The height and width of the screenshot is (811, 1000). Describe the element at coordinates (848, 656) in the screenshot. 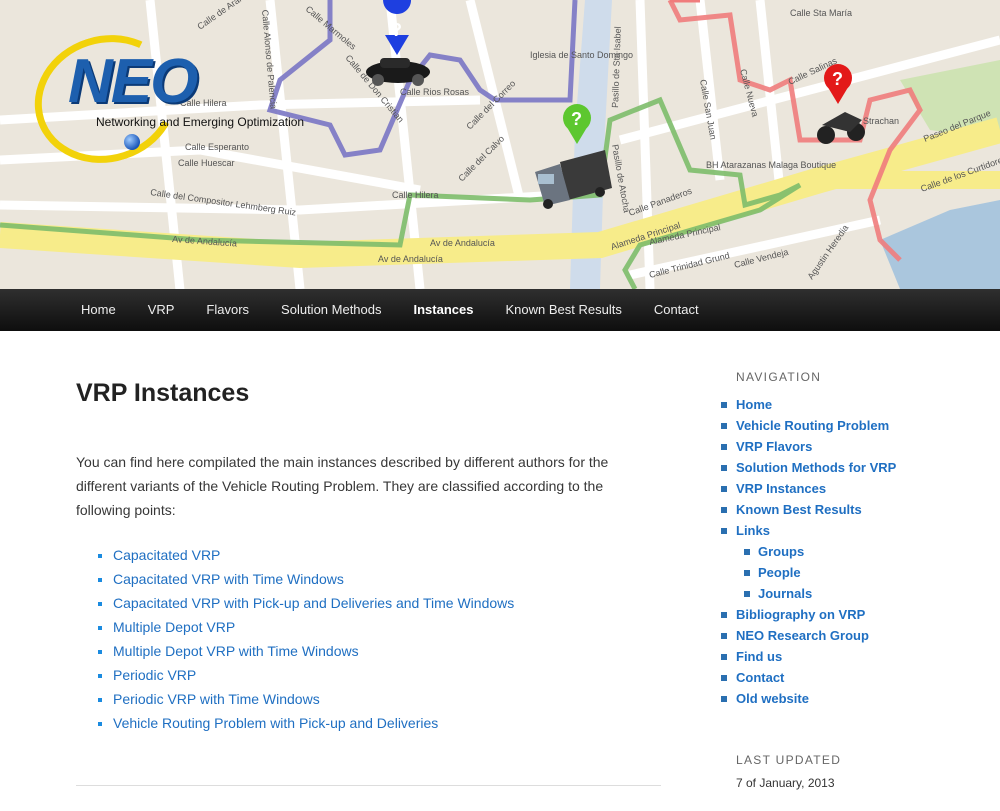

I see `sidebar-item-find-us: Find us` at that location.